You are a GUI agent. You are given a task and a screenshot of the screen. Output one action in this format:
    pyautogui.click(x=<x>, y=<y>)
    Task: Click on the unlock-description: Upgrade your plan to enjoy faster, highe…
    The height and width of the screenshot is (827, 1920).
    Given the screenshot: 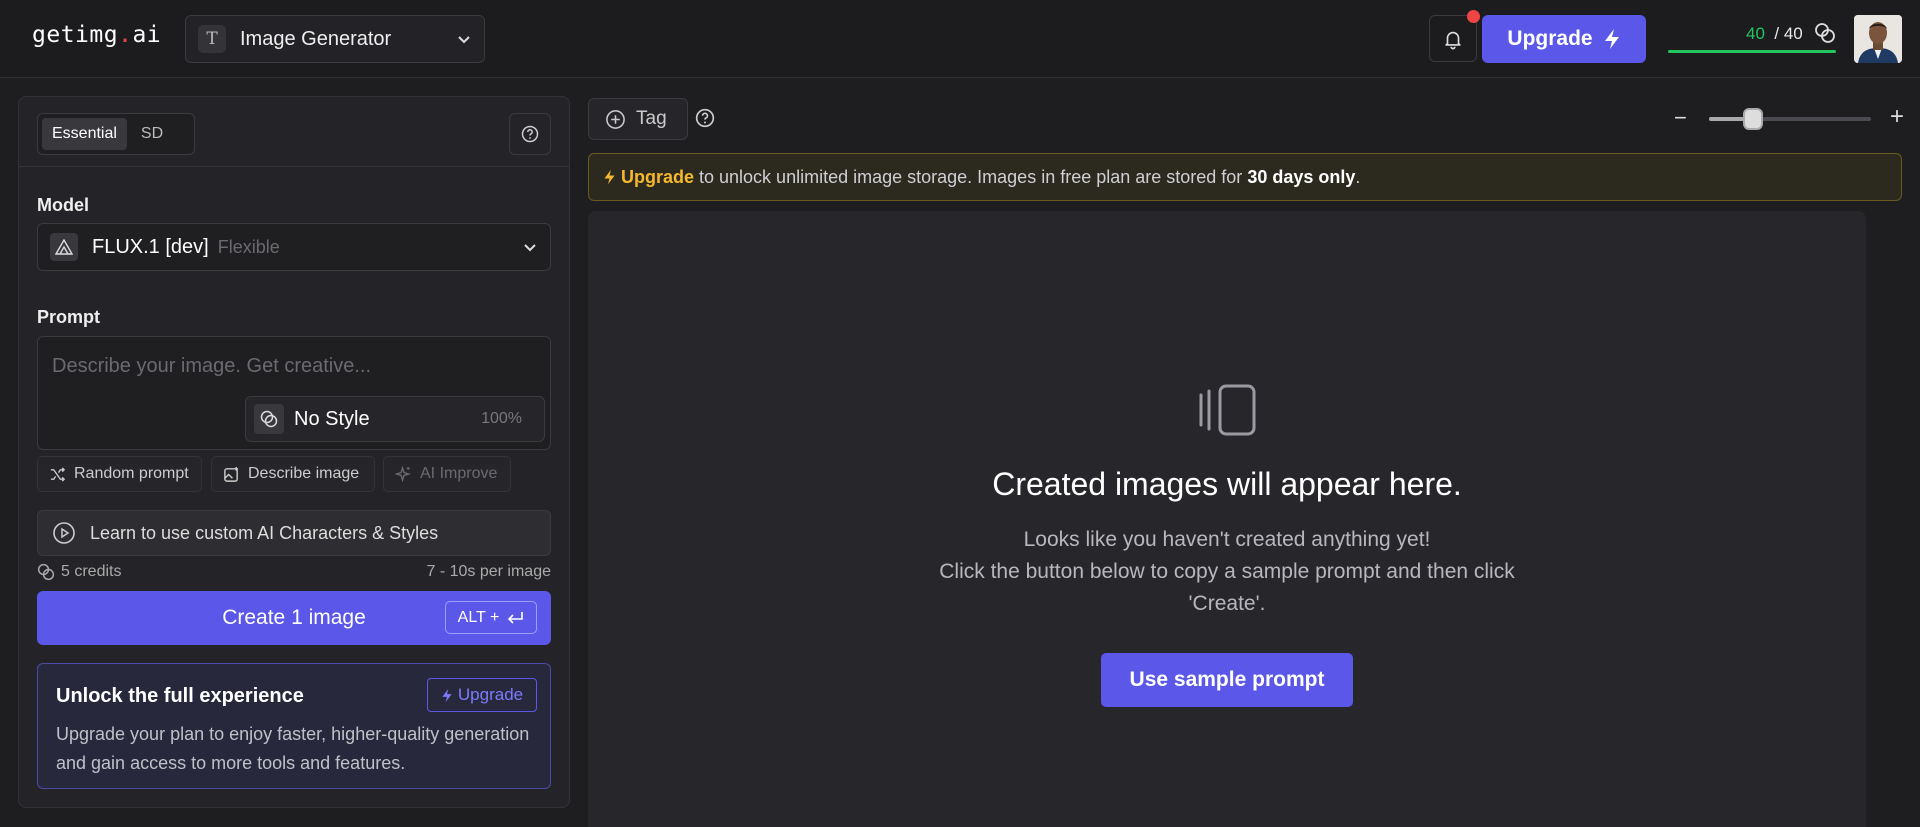 What is the action you would take?
    pyautogui.click(x=293, y=748)
    